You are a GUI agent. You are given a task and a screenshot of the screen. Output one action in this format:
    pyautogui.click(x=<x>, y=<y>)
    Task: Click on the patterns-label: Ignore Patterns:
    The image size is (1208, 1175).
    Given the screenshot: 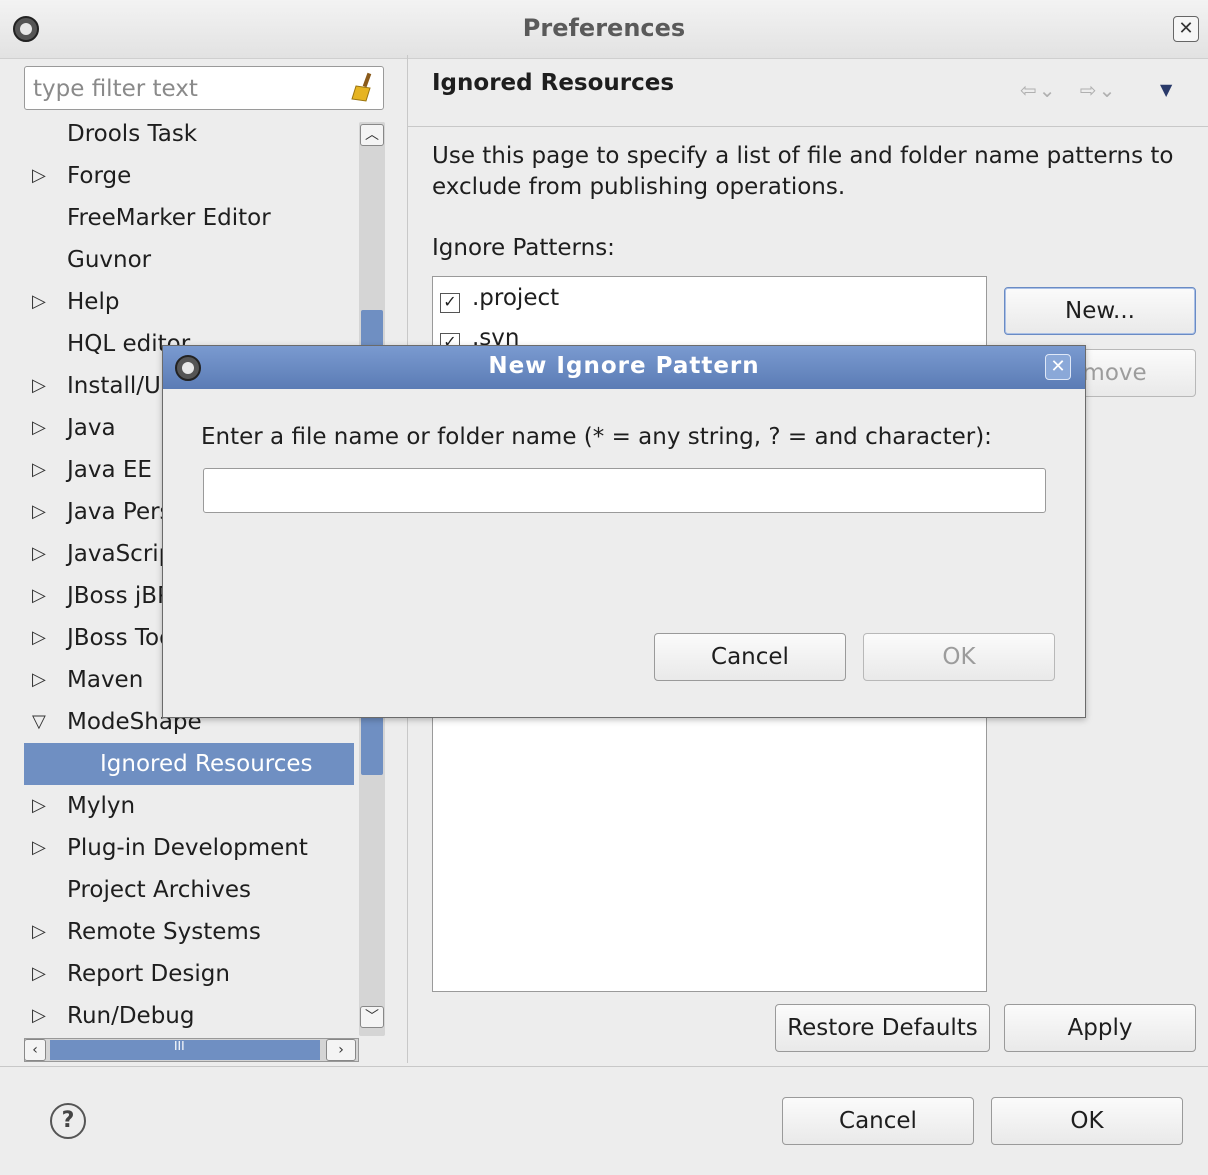 What is the action you would take?
    pyautogui.click(x=523, y=248)
    